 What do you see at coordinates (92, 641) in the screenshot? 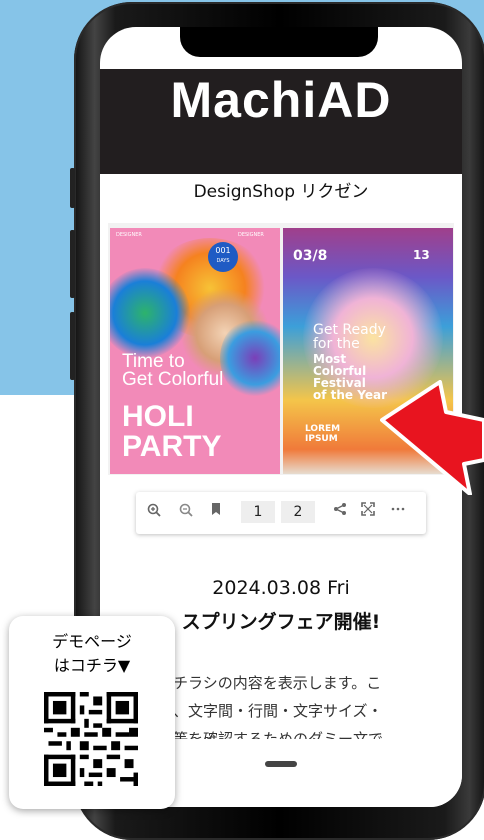
I see `qr-card-title-line: デモページ` at bounding box center [92, 641].